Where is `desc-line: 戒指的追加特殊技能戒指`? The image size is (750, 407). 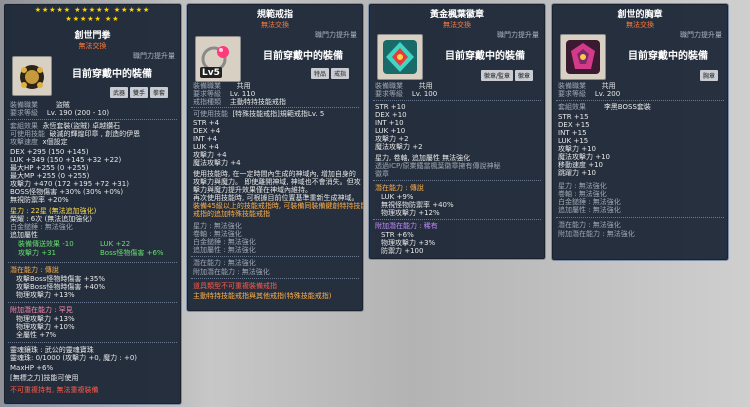 desc-line: 戒指的追加特殊技能戒指 is located at coordinates (231, 214).